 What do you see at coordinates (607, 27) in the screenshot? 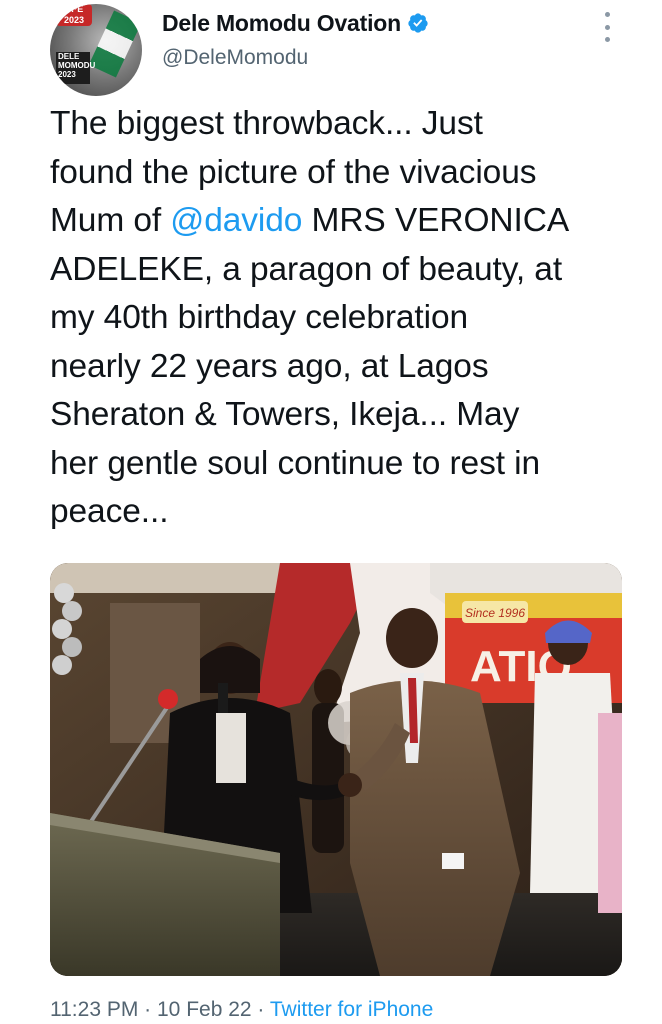
I see `more-options-icon` at bounding box center [607, 27].